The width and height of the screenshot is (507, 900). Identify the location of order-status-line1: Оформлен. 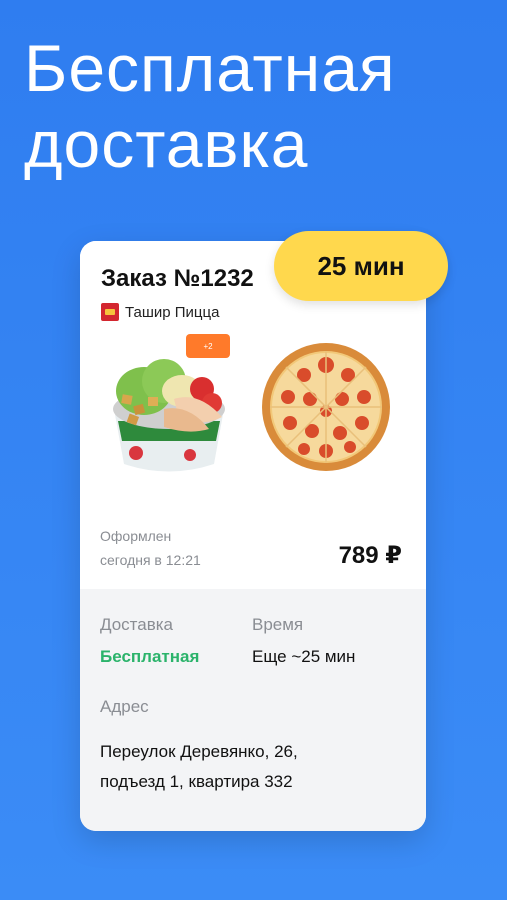
(136, 536).